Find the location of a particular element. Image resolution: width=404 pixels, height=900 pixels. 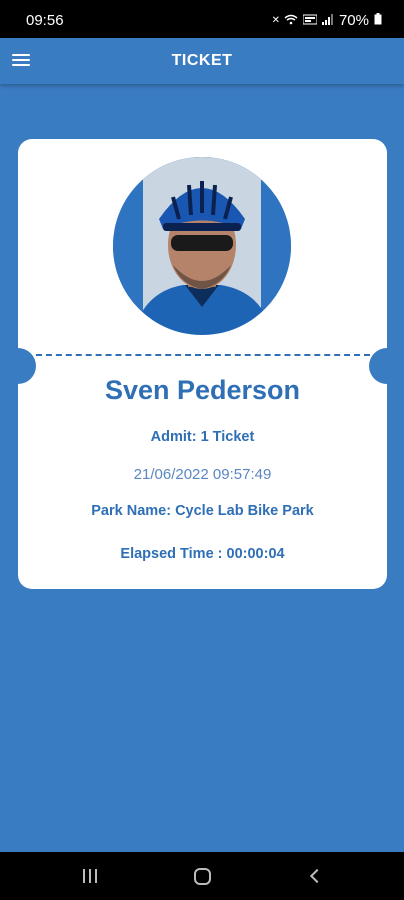

status-icons: ✕ 70% is located at coordinates (327, 20).